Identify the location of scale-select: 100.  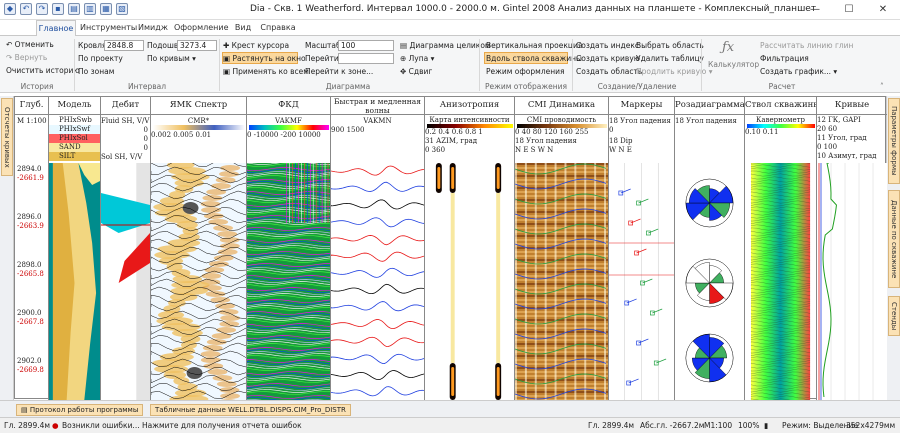
(366, 45).